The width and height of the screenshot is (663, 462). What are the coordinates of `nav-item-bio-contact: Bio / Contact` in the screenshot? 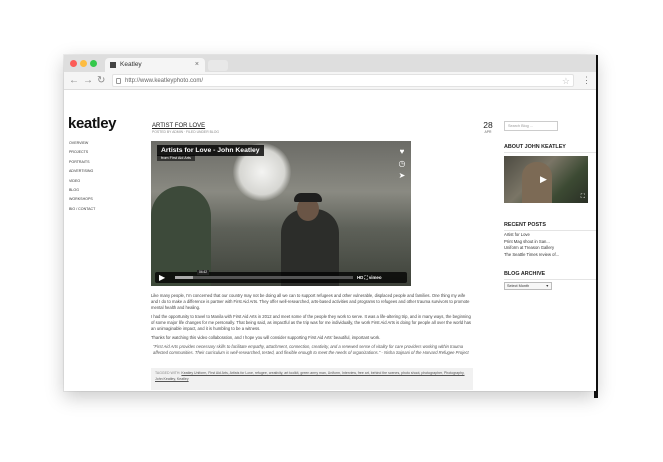 It's located at (82, 209).